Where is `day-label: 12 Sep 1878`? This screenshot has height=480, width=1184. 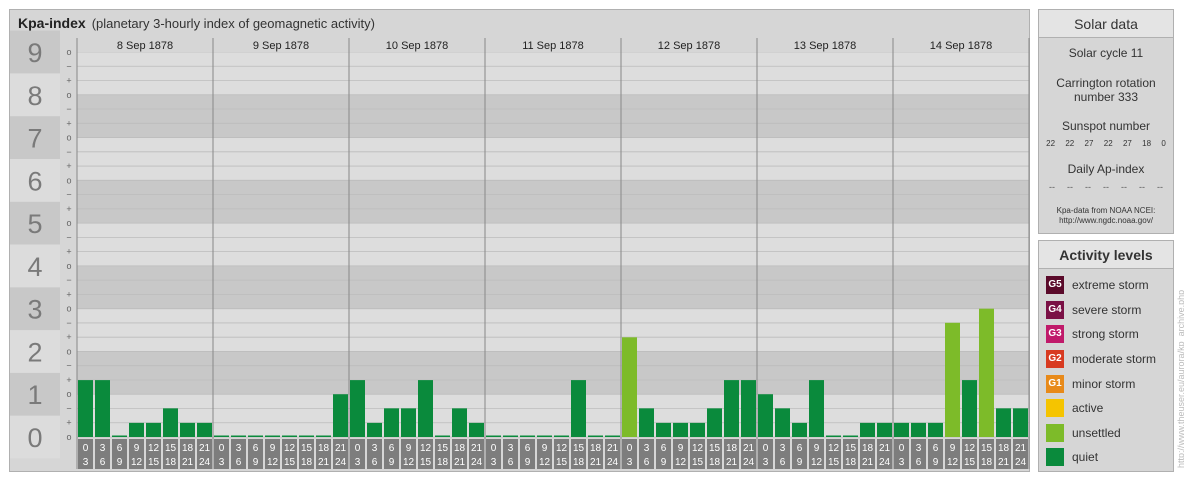 day-label: 12 Sep 1878 is located at coordinates (689, 46).